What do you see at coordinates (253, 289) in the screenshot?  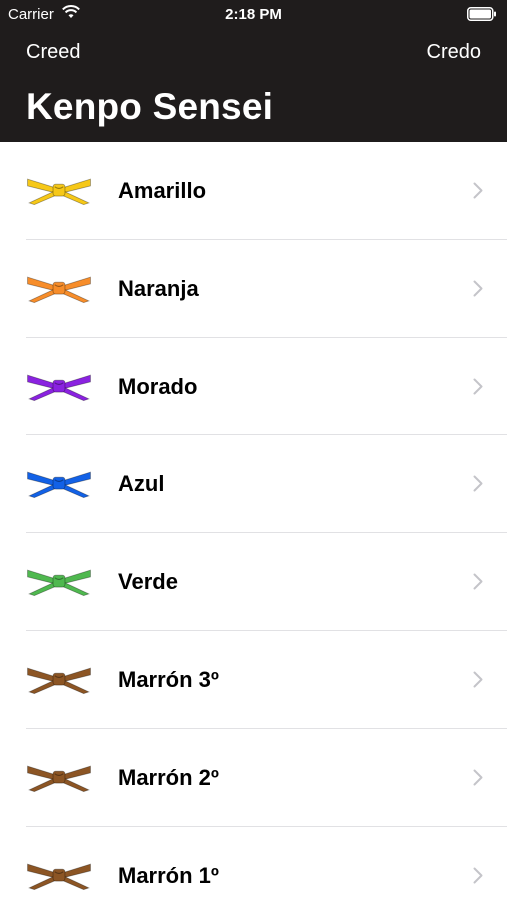 I see `list-item: Naranja` at bounding box center [253, 289].